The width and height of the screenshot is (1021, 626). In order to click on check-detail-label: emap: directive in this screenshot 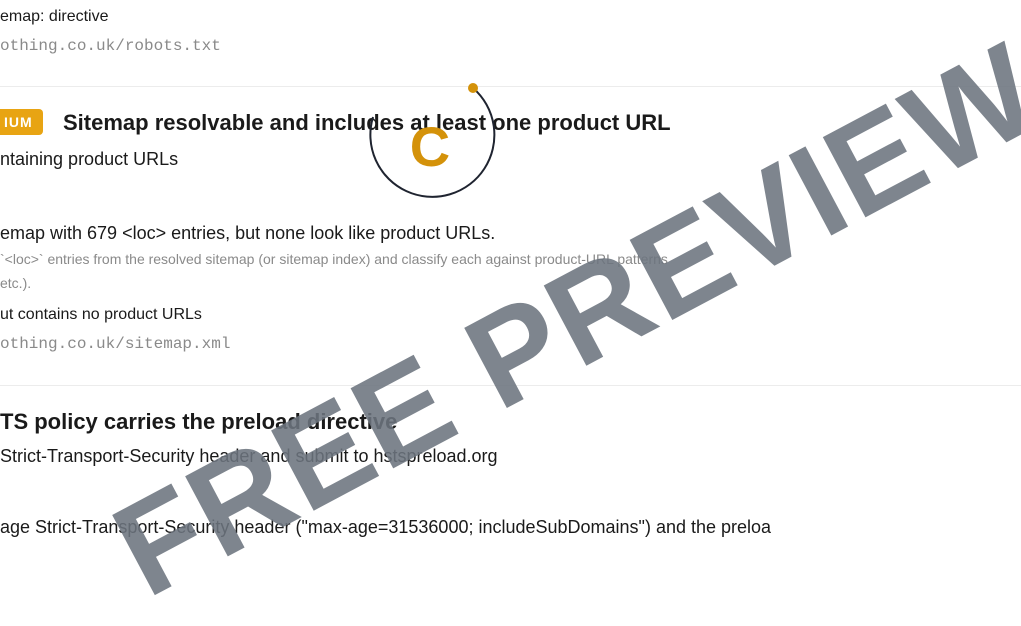, I will do `click(54, 16)`.